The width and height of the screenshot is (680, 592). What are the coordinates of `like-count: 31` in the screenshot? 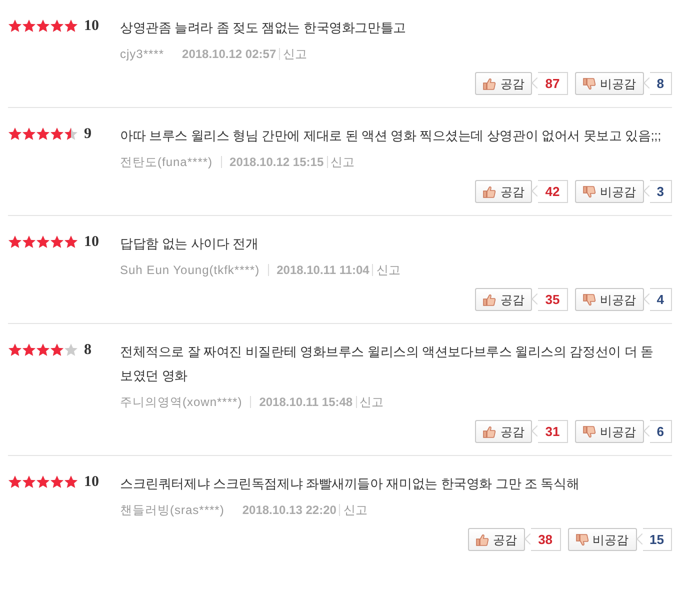 It's located at (553, 431).